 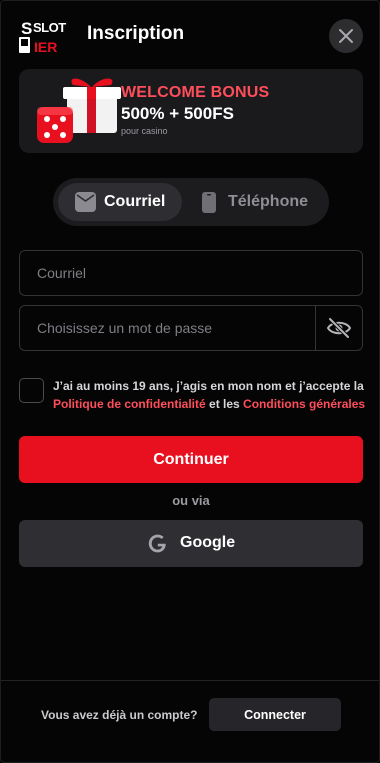 I want to click on footer-divider, so click(x=190, y=680).